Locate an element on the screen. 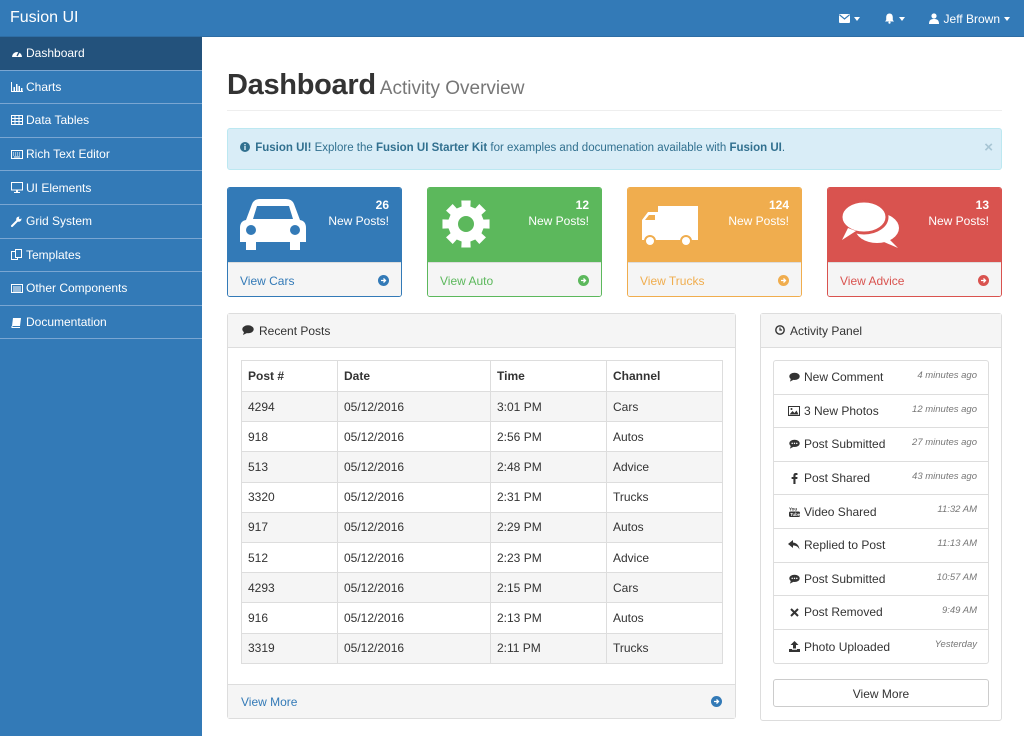 The image size is (1024, 736). table-row: 3320 05/12/2016 2:31 PM Trucks is located at coordinates (482, 497).